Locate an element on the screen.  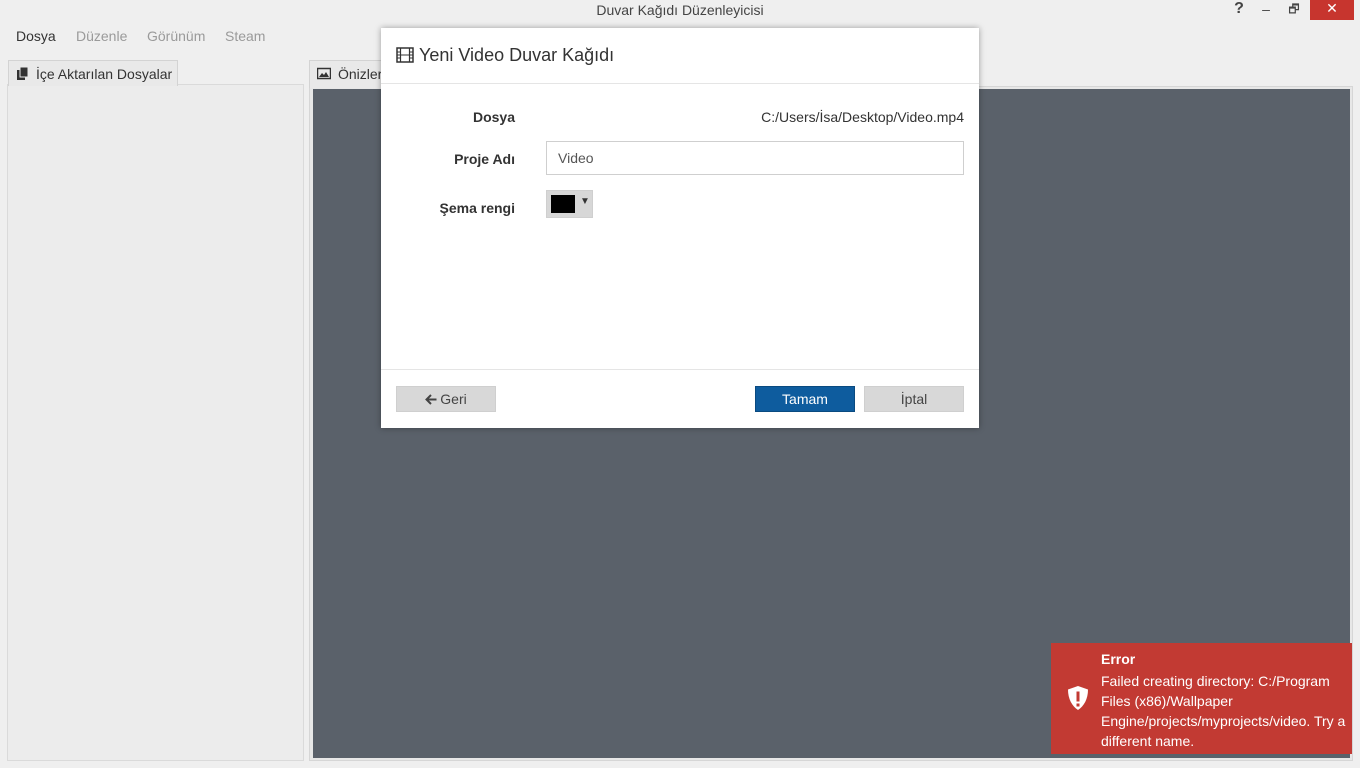
image-icon is located at coordinates (324, 73).